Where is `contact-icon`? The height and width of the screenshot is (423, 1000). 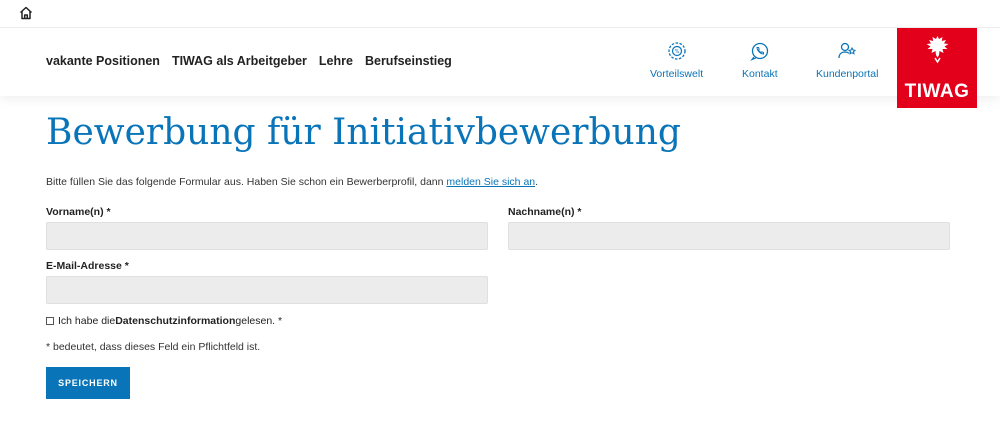
contact-icon is located at coordinates (758, 51).